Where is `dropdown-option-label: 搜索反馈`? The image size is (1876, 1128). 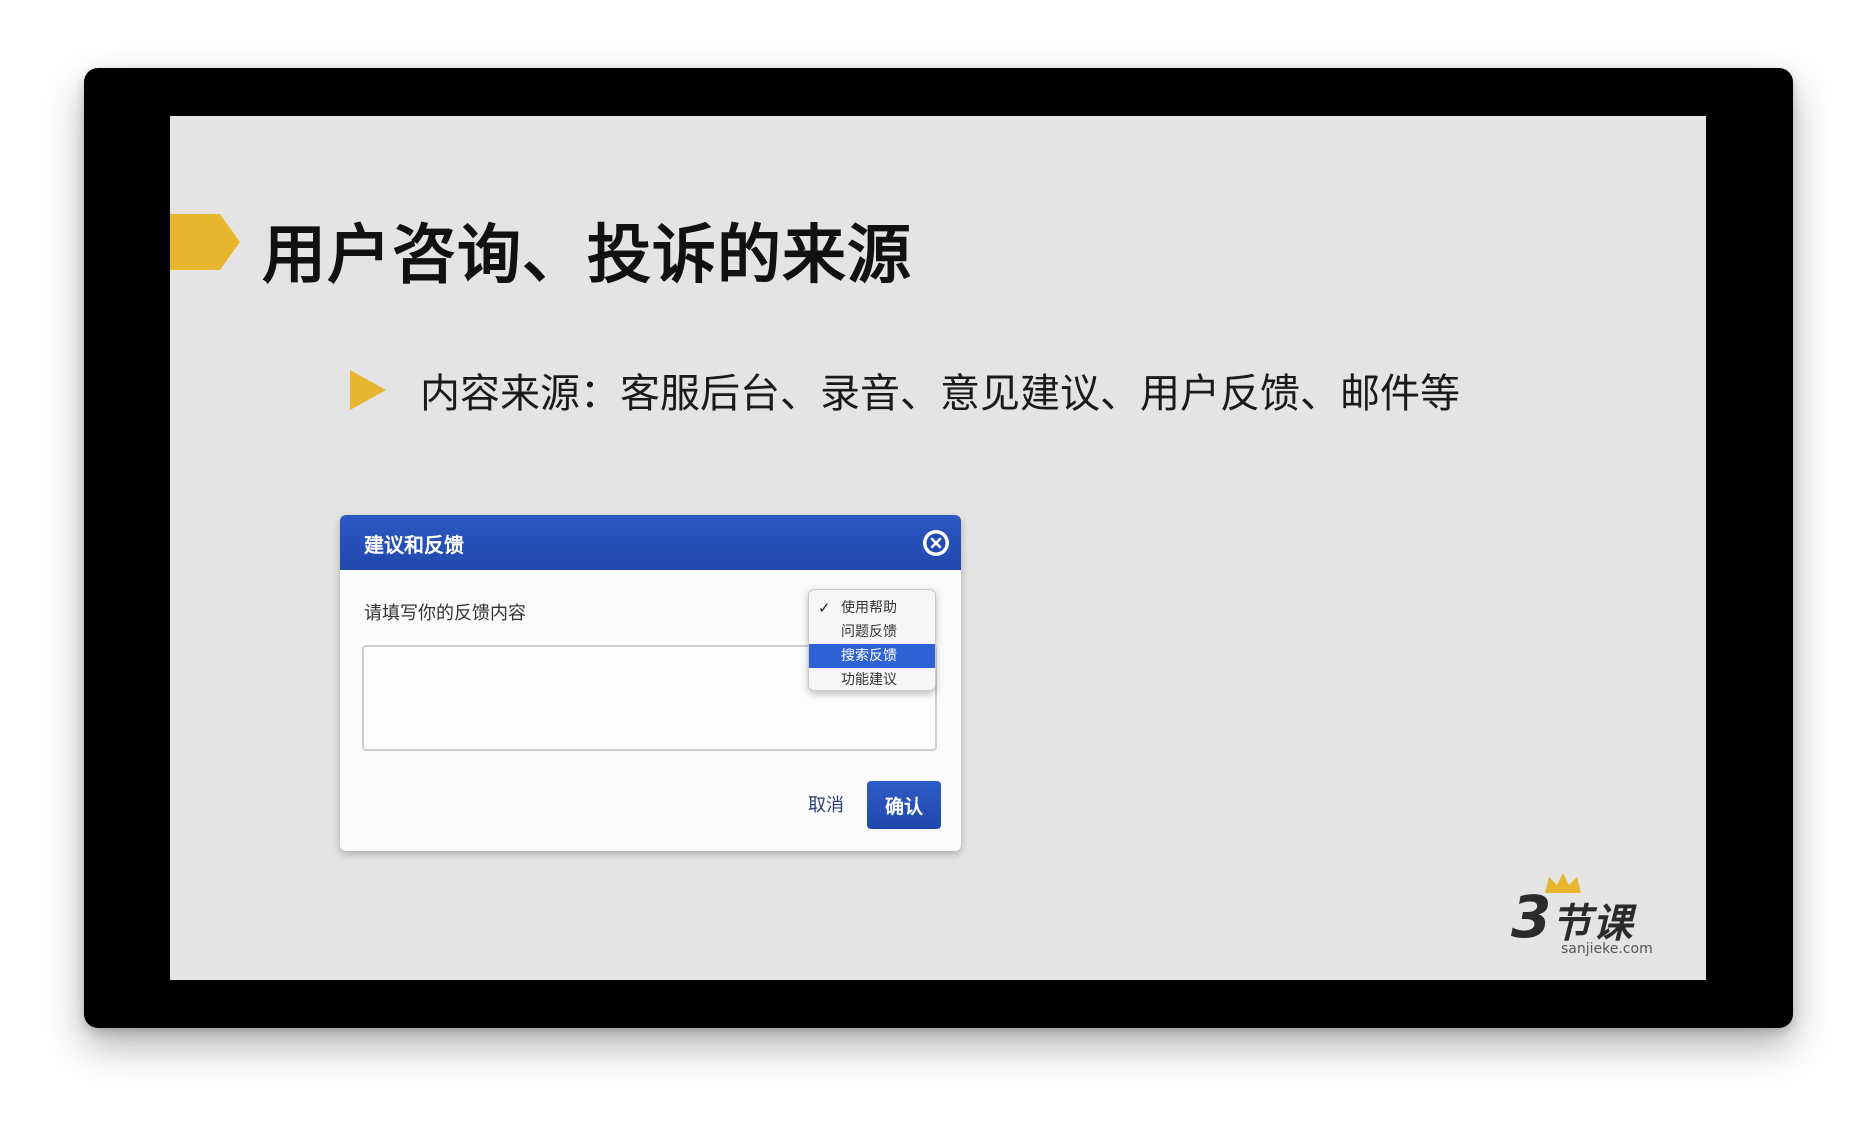
dropdown-option-label: 搜索反馈 is located at coordinates (869, 656).